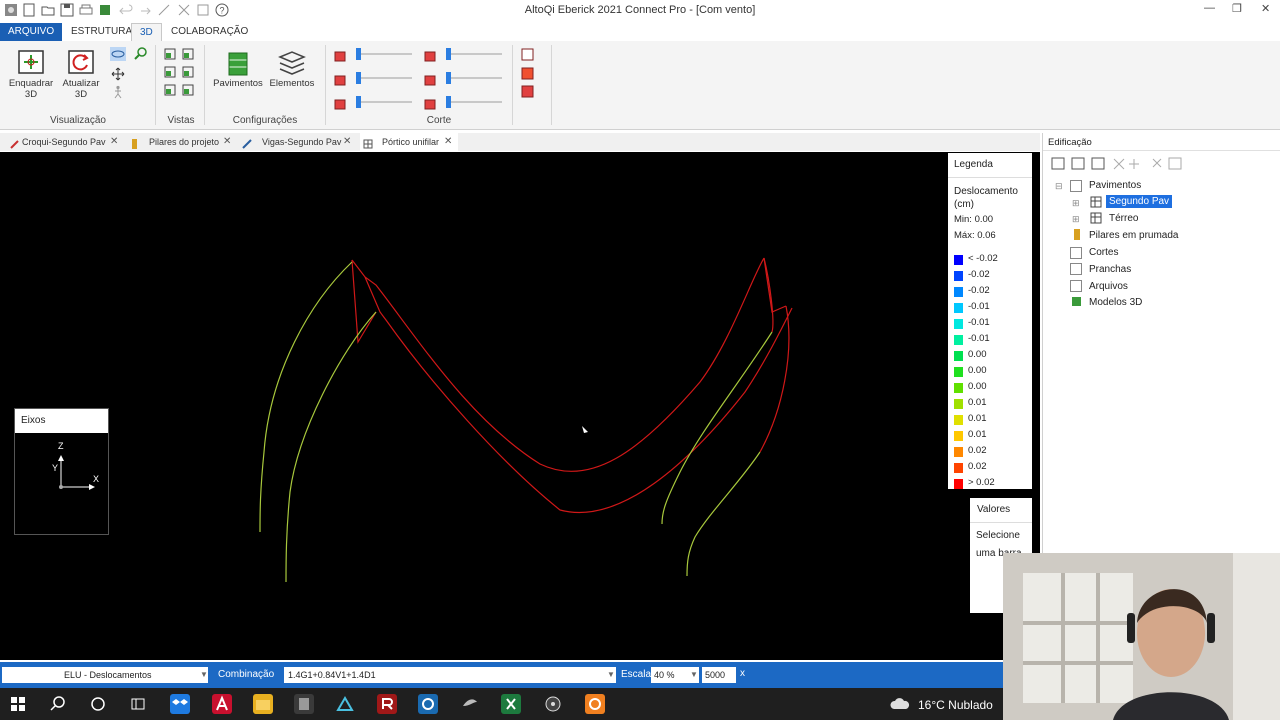  What do you see at coordinates (994, 509) in the screenshot?
I see `valores-title: Valores` at bounding box center [994, 509].